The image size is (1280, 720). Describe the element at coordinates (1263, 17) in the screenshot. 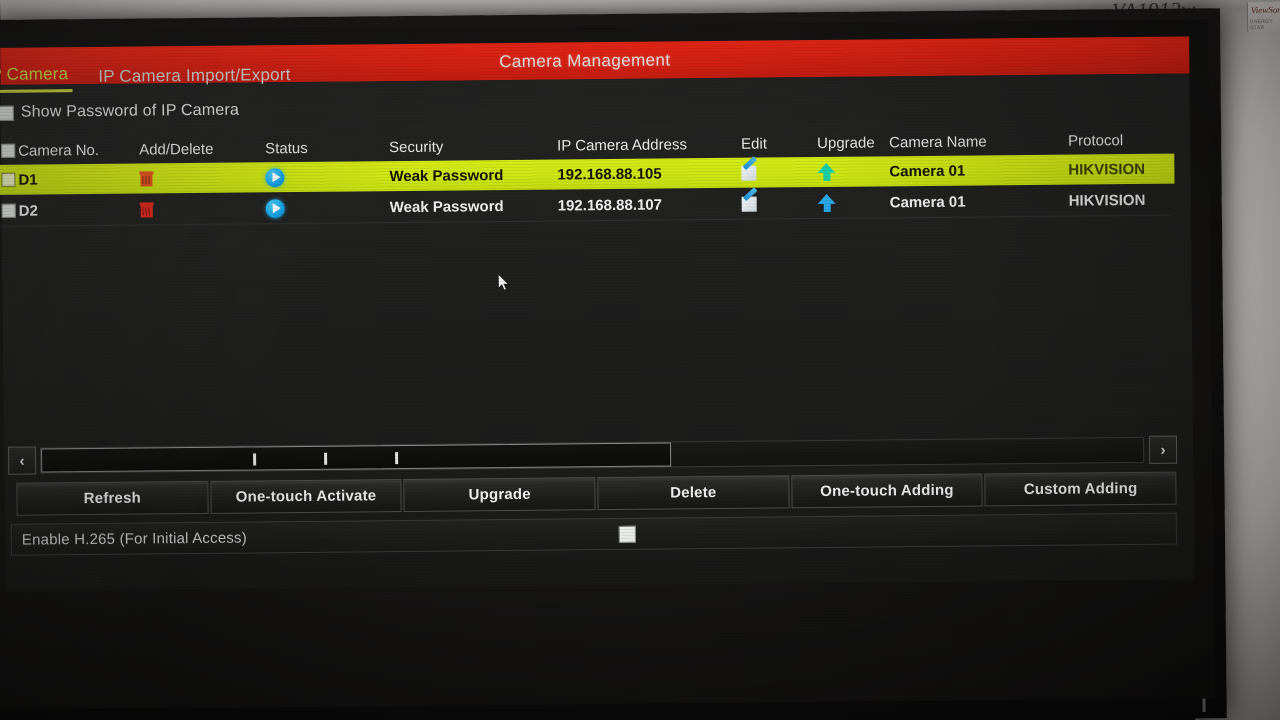

I see `monitor-brand-logo: ViewSonic ENERGY STAR` at that location.